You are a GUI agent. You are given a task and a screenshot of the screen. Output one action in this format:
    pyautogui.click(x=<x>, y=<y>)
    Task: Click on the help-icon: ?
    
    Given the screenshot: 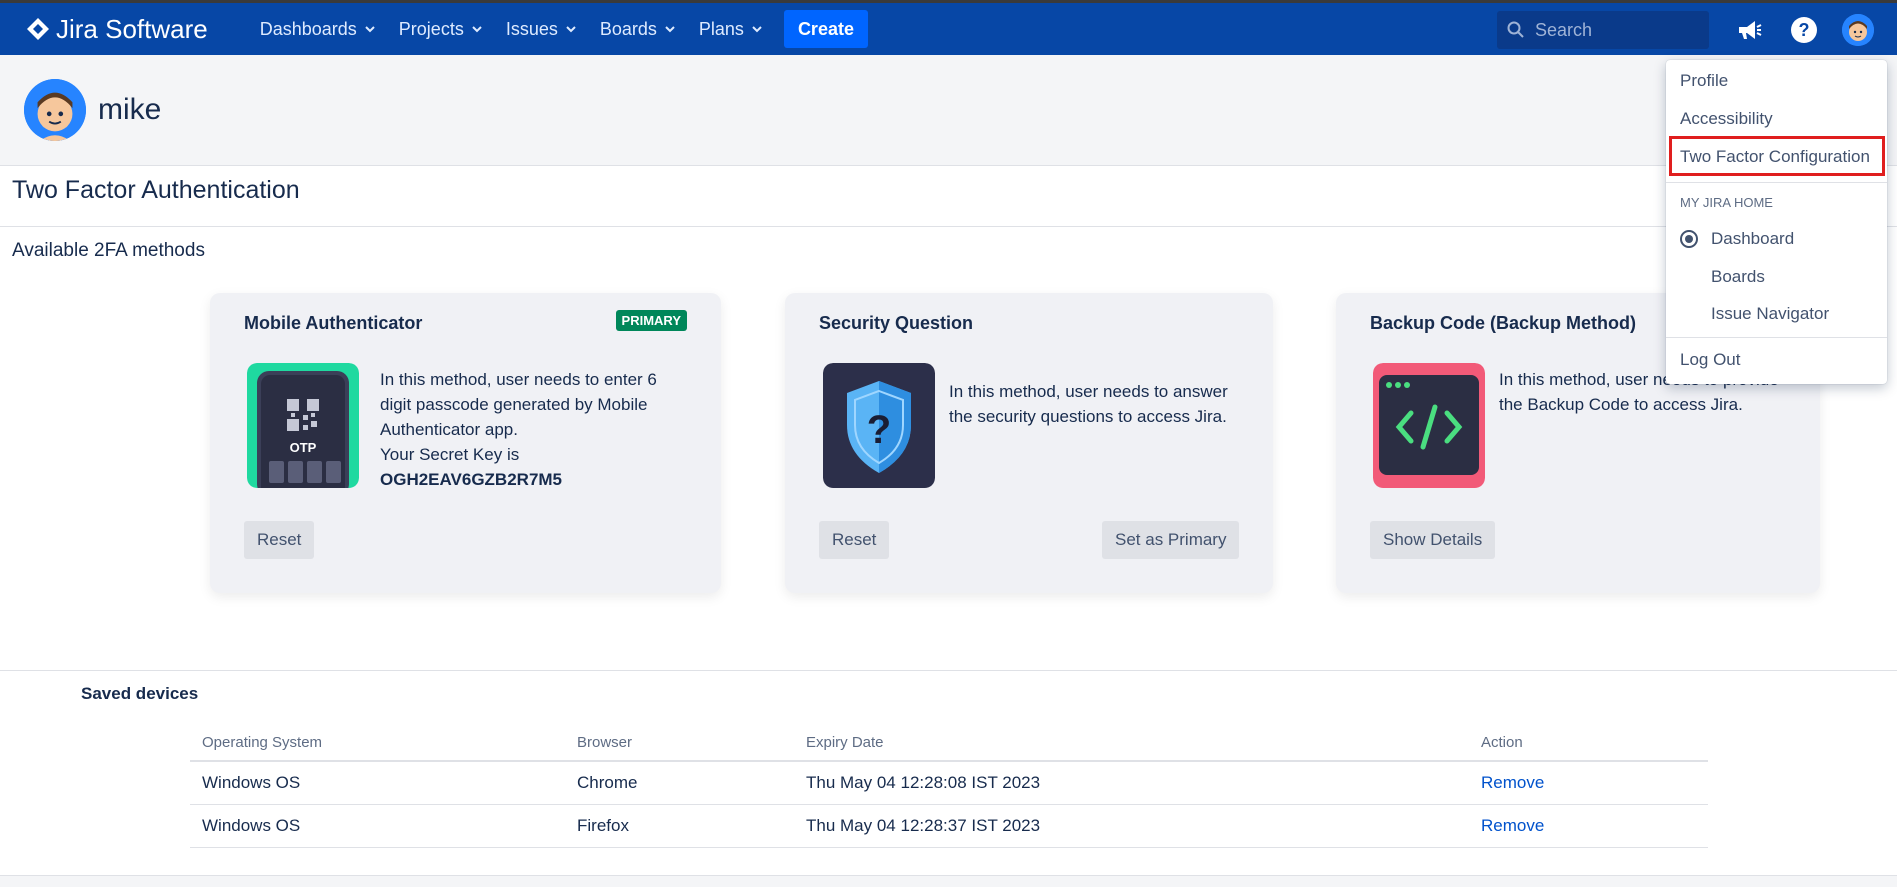 What is the action you would take?
    pyautogui.click(x=1804, y=30)
    